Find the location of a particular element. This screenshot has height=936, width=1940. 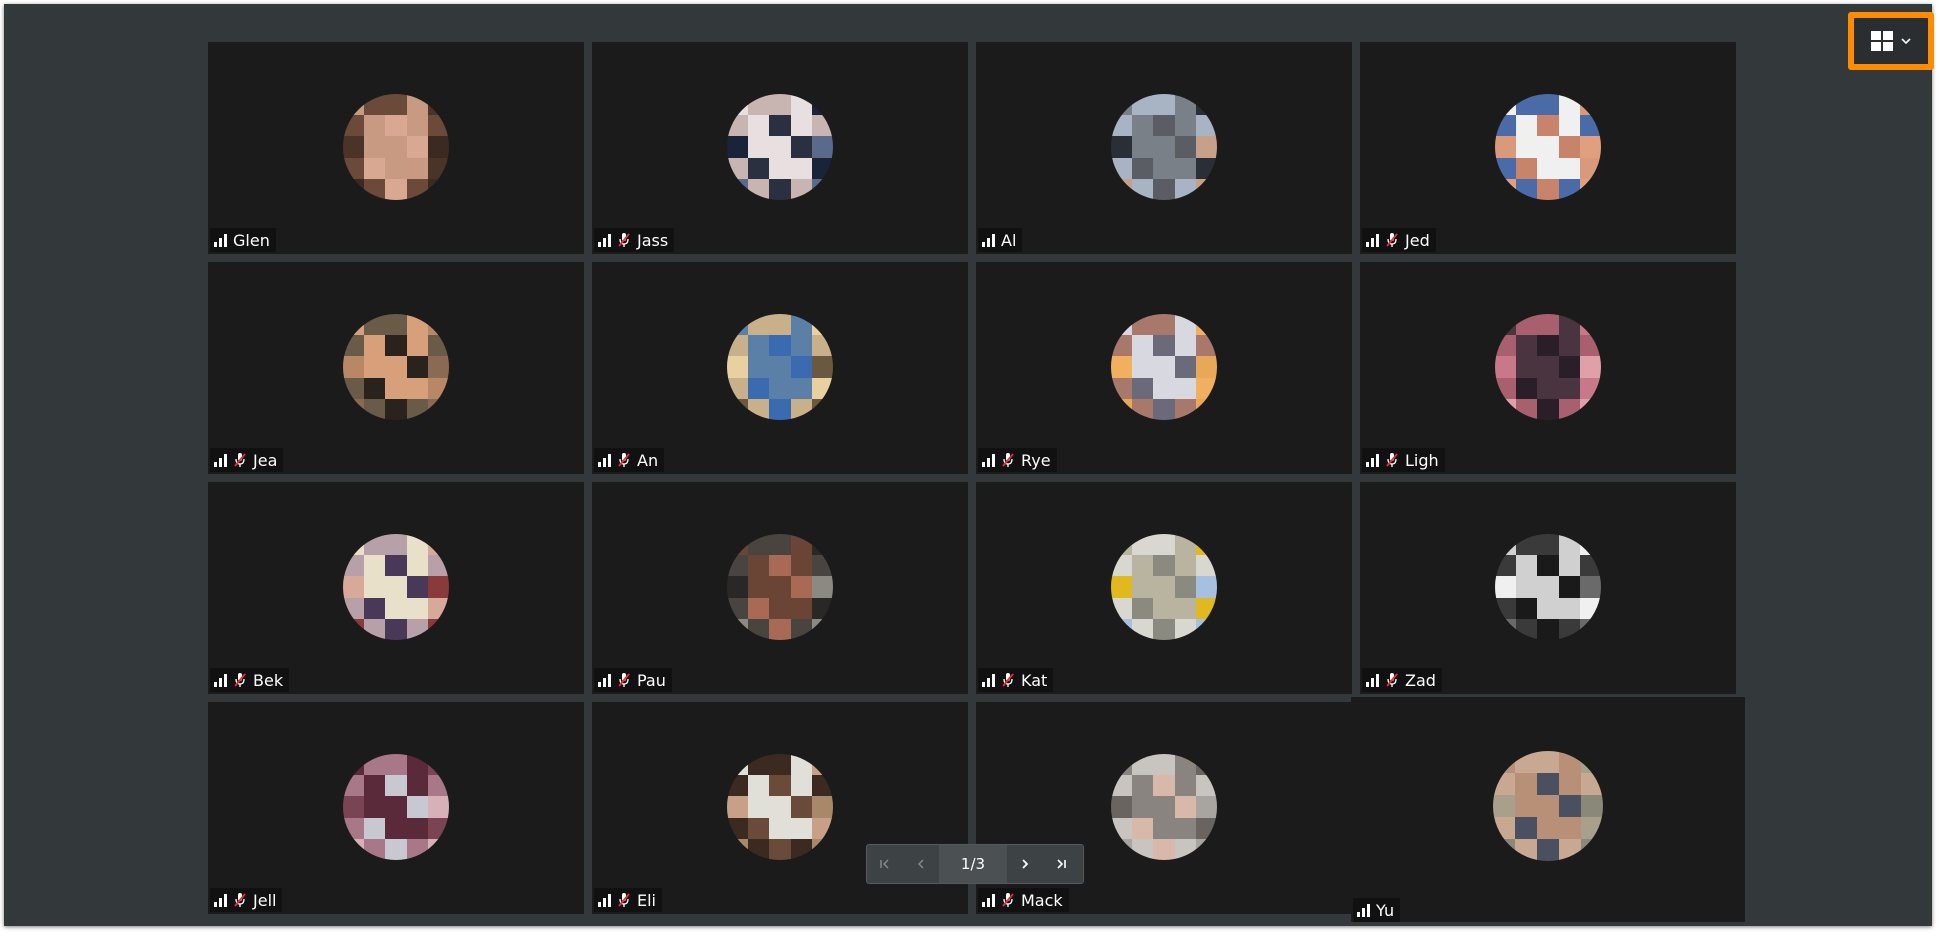

page-indicator: 1/3 is located at coordinates (973, 864).